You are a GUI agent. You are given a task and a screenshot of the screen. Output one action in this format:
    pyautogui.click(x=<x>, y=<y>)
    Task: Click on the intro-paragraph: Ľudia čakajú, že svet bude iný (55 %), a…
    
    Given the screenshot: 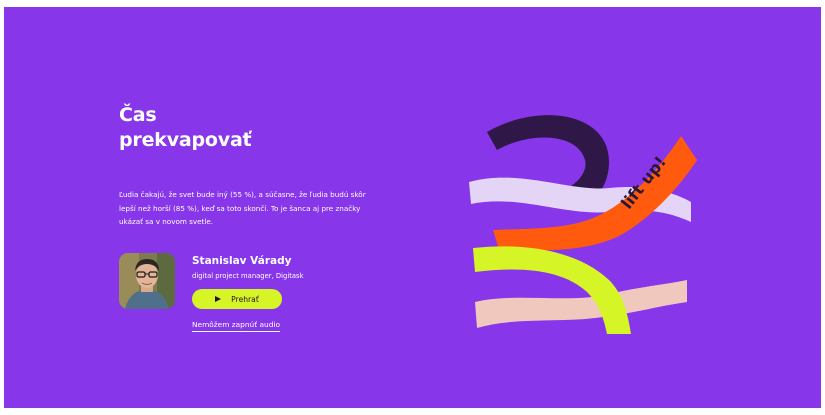 What is the action you would take?
    pyautogui.click(x=242, y=208)
    